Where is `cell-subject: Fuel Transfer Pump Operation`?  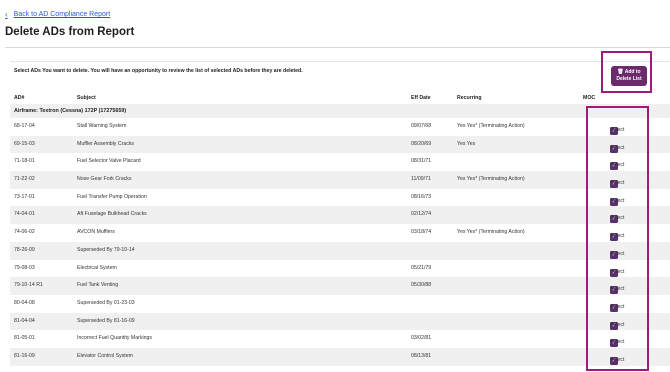 cell-subject: Fuel Transfer Pump Operation is located at coordinates (112, 196).